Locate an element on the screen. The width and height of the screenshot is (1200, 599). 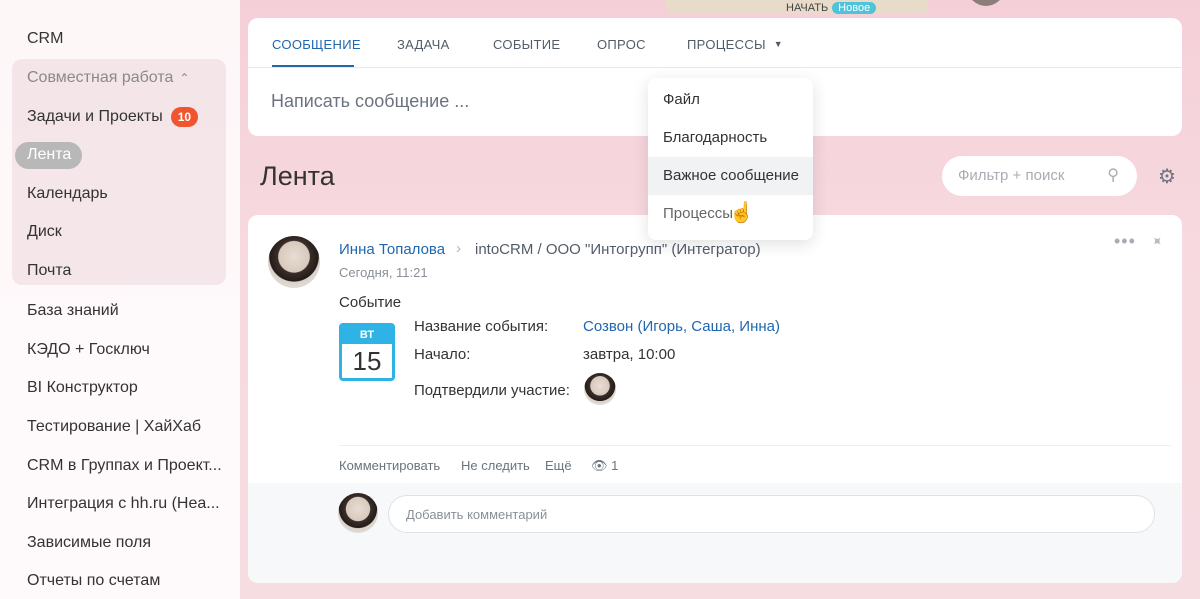
views-counter: 👁 1 is located at coordinates (604, 466).